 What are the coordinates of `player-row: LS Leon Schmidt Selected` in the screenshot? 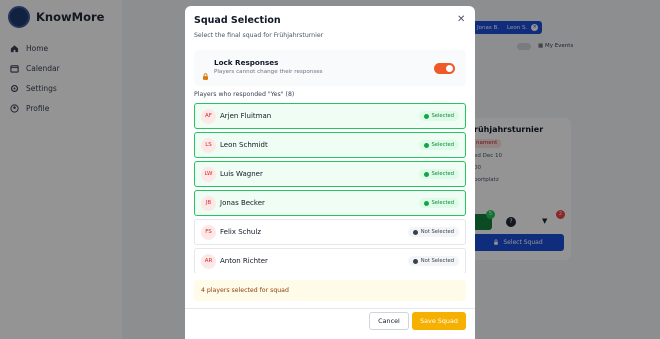 It's located at (330, 145).